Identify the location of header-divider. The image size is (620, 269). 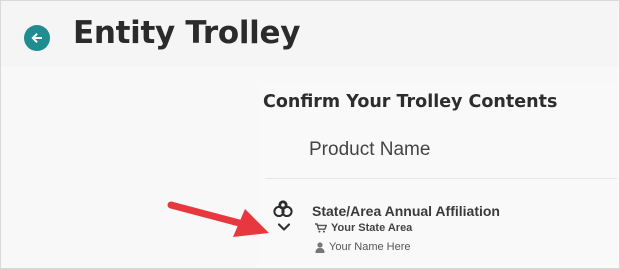
(441, 178).